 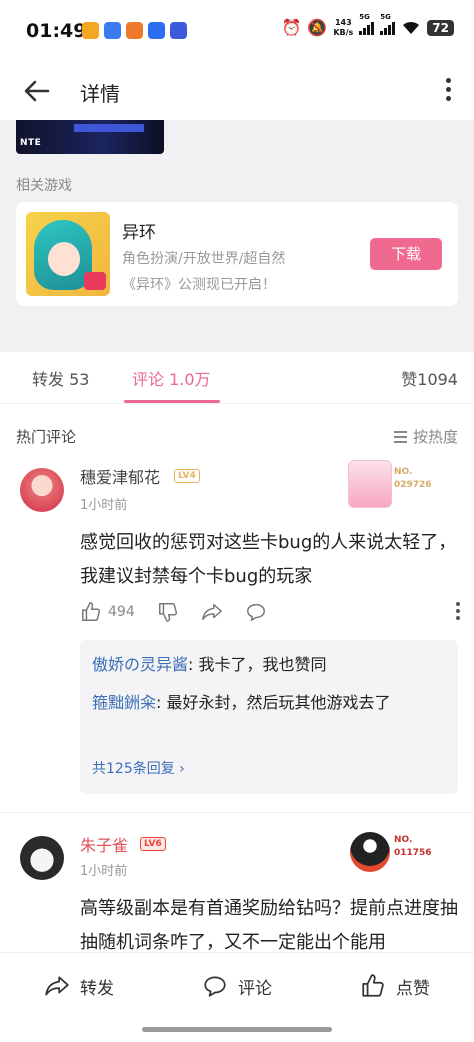 I want to click on mute-icon: 🔕, so click(x=317, y=27).